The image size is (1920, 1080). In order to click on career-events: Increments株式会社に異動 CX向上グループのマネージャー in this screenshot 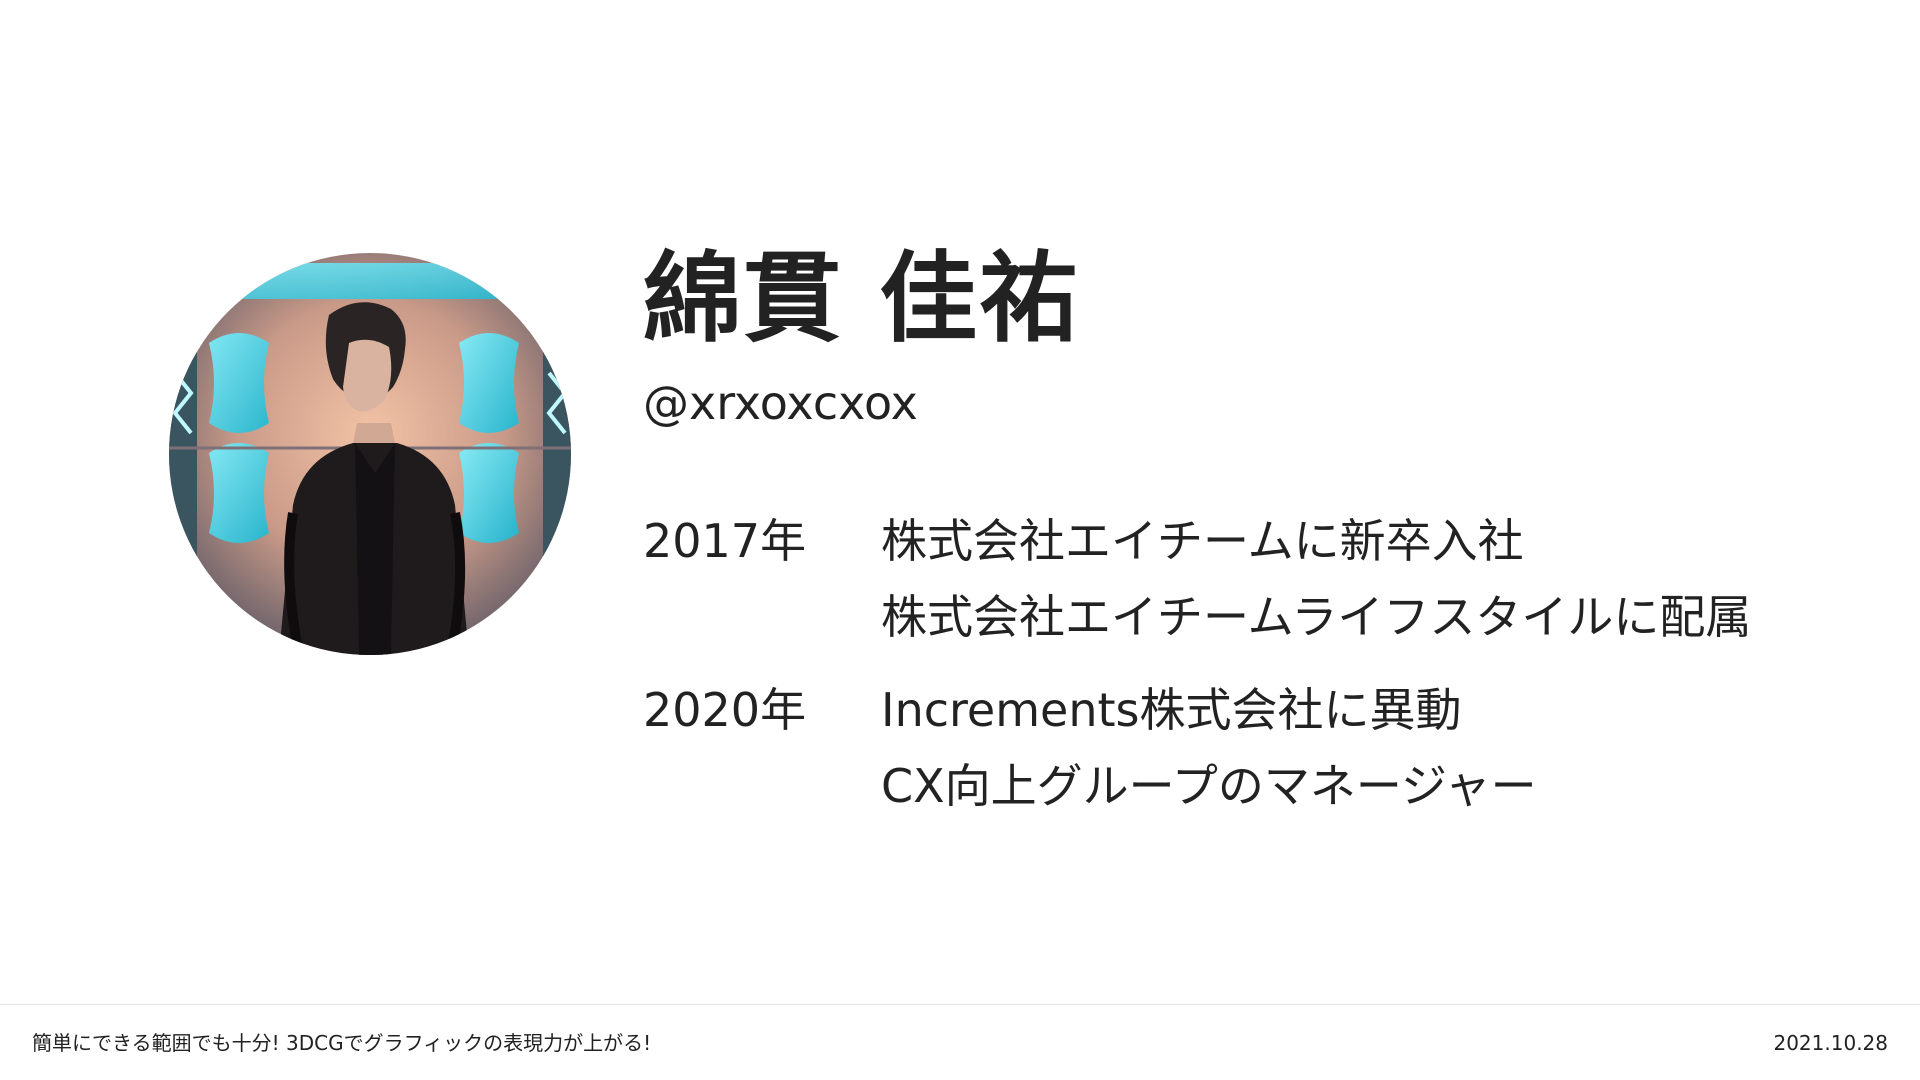, I will do `click(1209, 748)`.